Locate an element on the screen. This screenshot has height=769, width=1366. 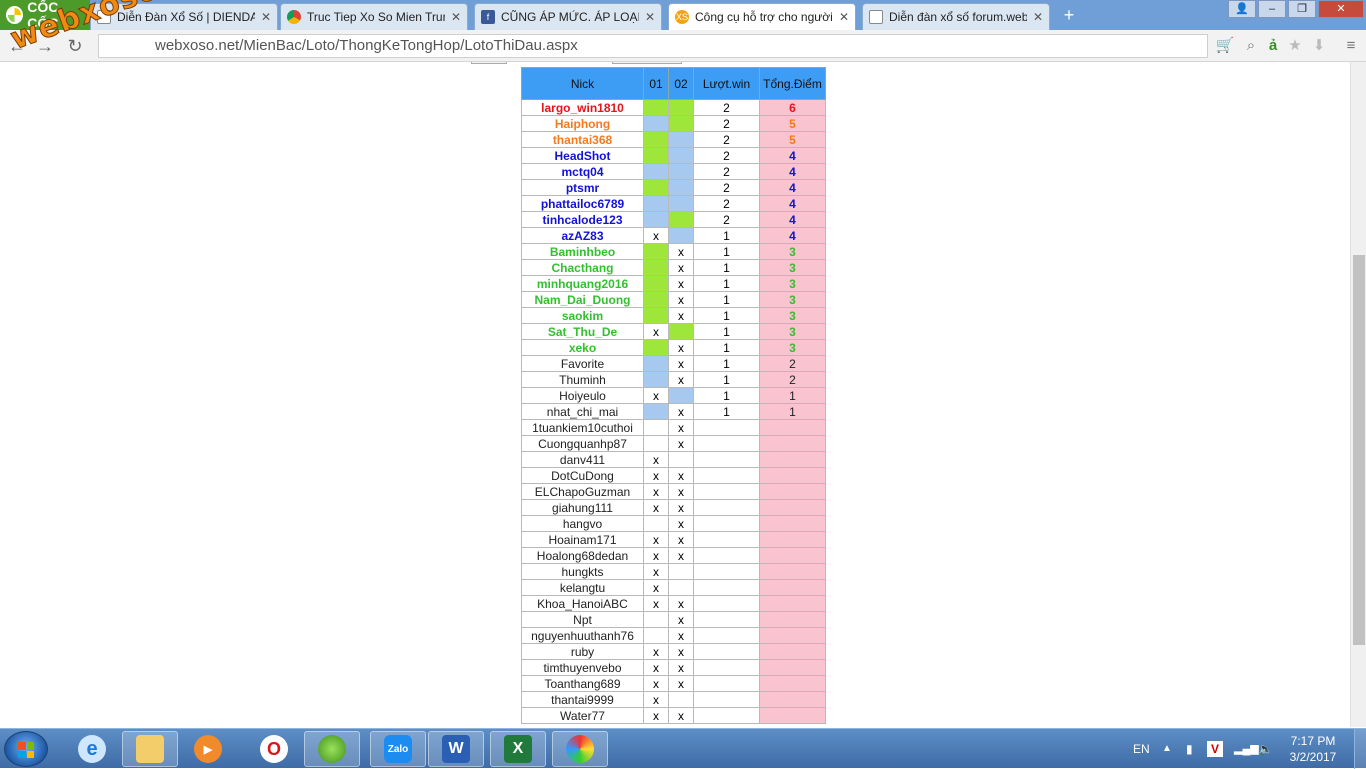
download-icon: ⬇ is located at coordinates (1319, 46).